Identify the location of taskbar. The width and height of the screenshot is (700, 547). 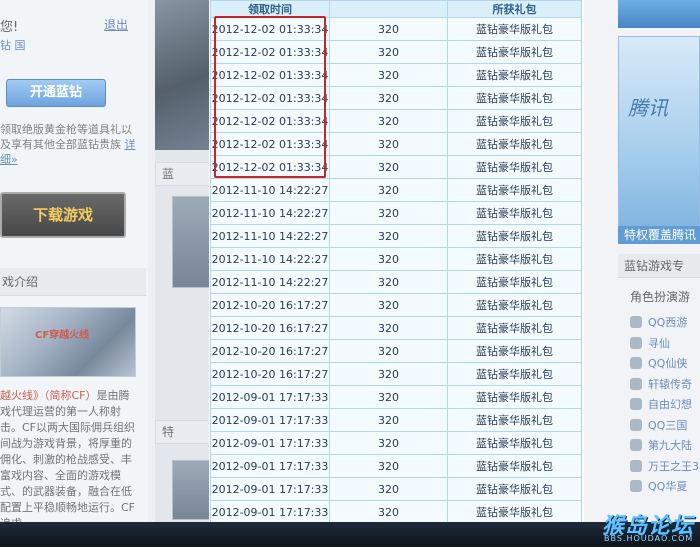
(350, 534).